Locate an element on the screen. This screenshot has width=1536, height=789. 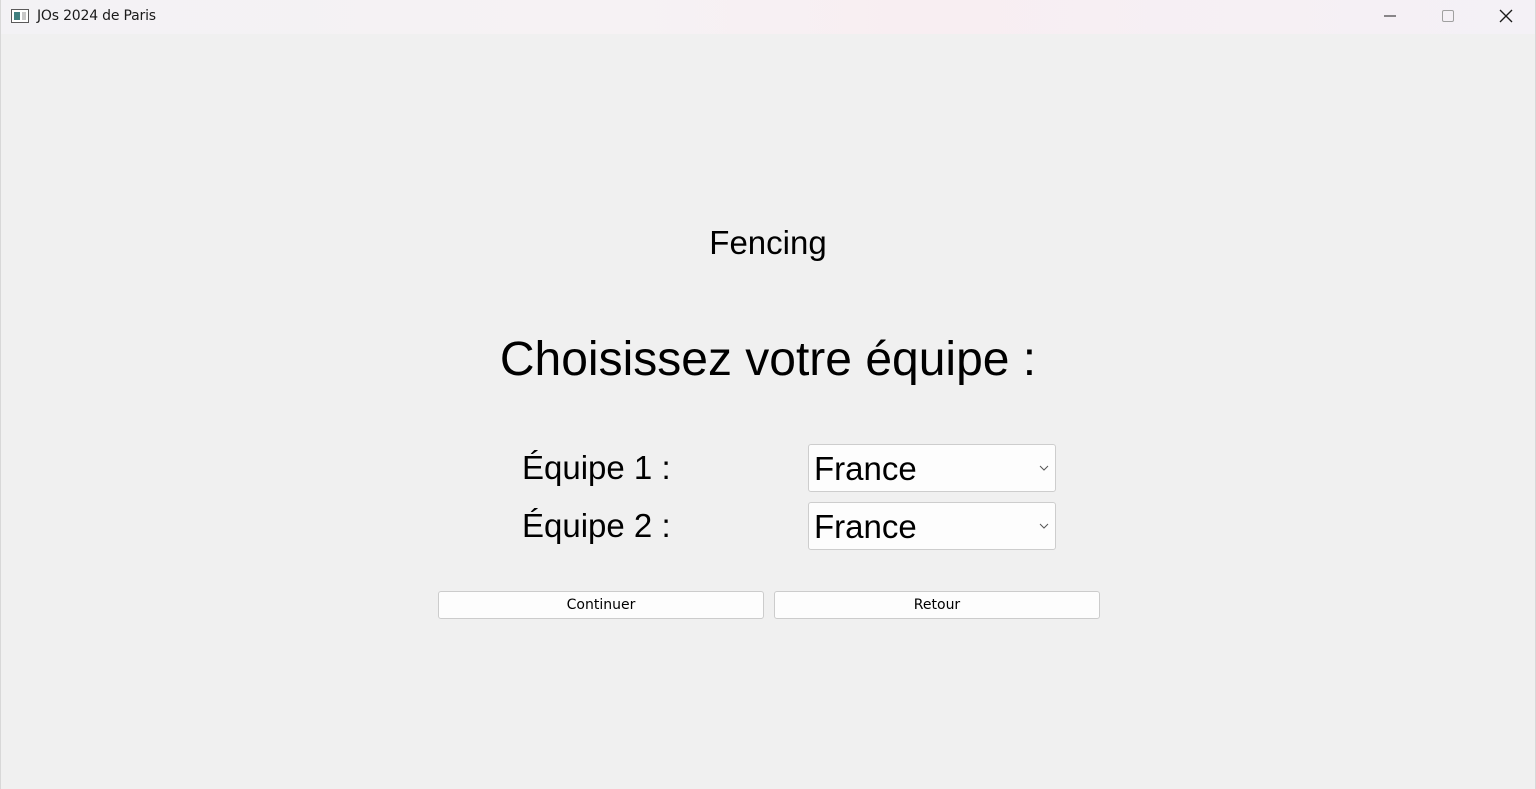
close-icon is located at coordinates (1506, 16).